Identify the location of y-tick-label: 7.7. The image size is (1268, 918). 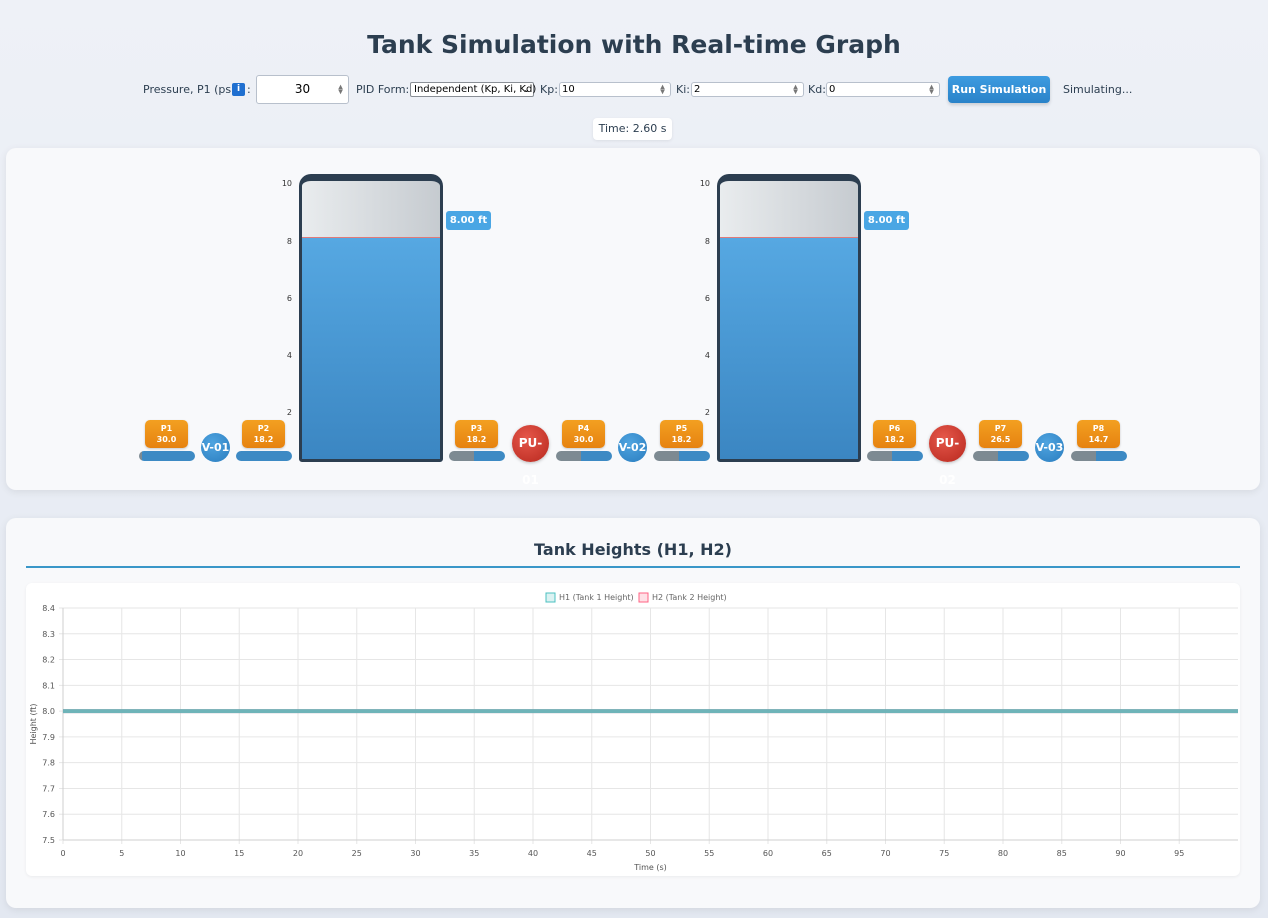
(48, 788).